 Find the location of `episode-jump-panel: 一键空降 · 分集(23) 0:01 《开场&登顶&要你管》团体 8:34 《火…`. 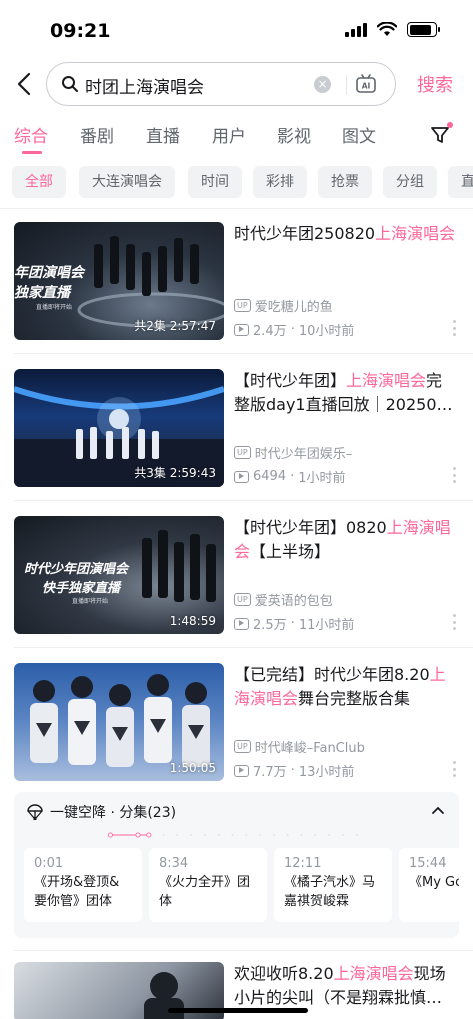

episode-jump-panel: 一键空降 · 分集(23) 0:01 《开场&登顶&要你管》团体 8:34 《火… is located at coordinates (236, 865).